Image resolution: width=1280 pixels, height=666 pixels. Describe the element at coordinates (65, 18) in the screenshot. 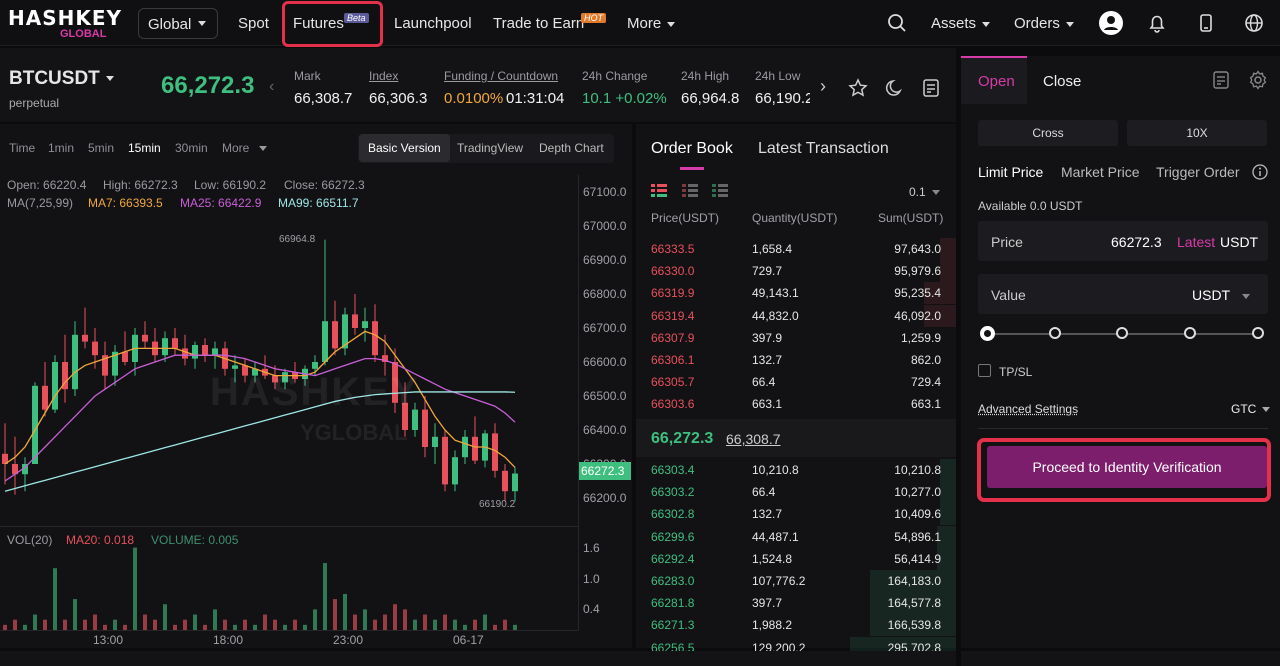

I see `logo-text: HASHKEY` at that location.